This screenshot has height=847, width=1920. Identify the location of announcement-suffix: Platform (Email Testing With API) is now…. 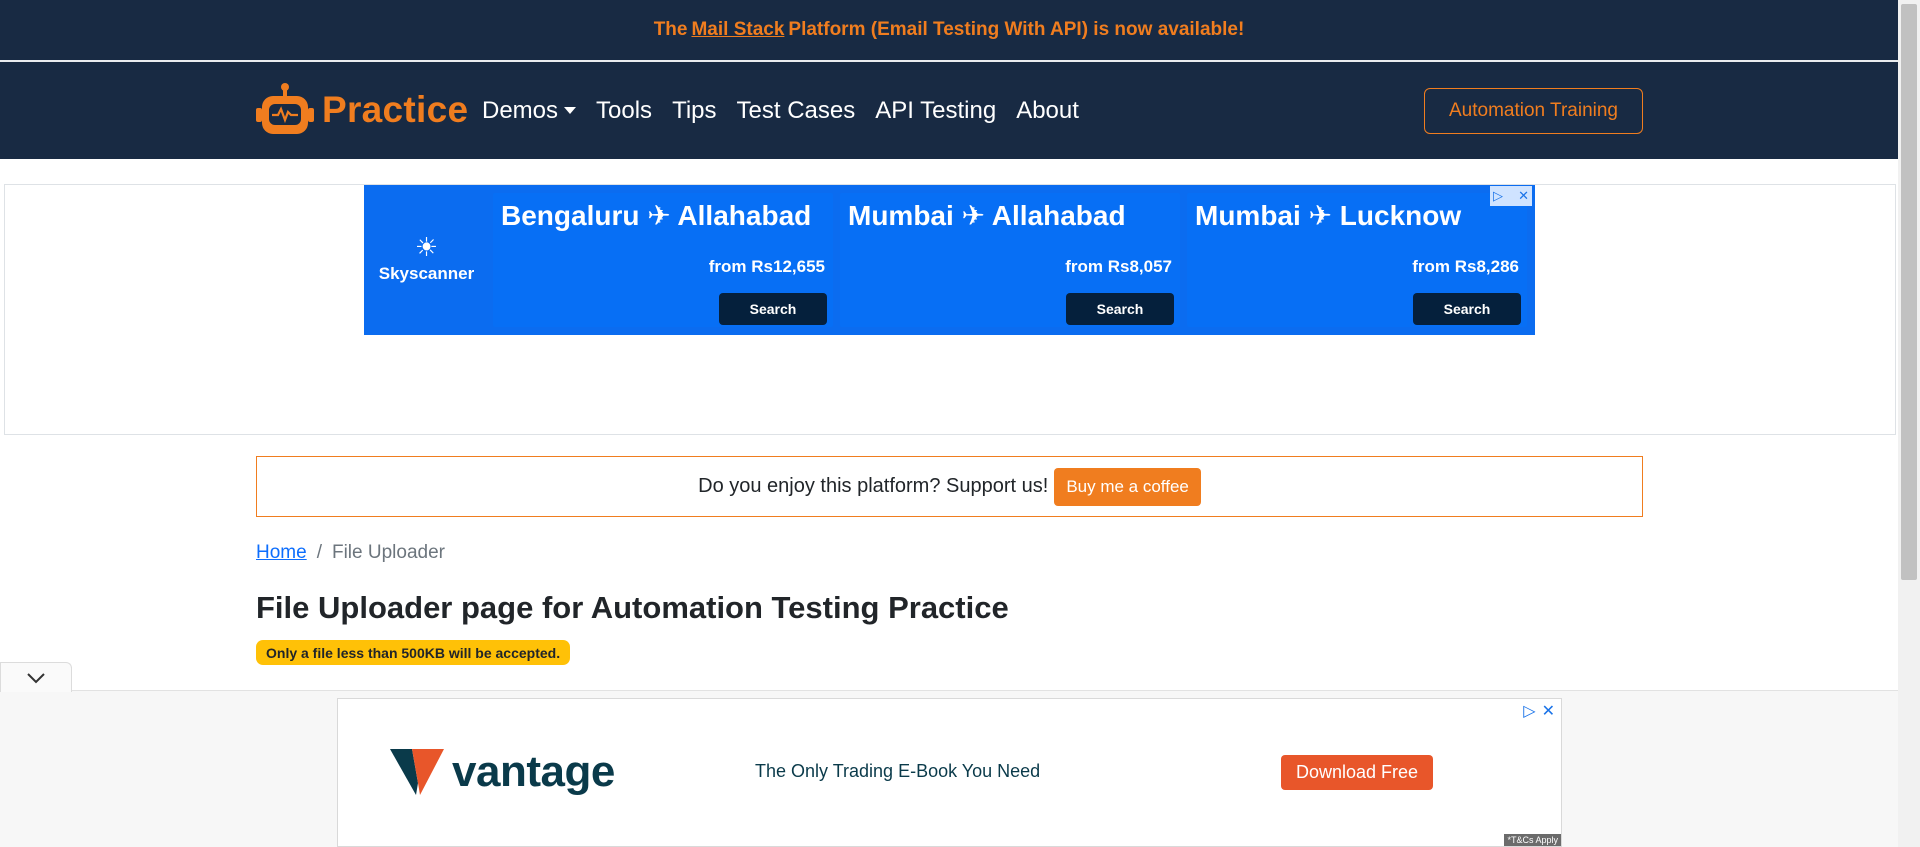
(1016, 29).